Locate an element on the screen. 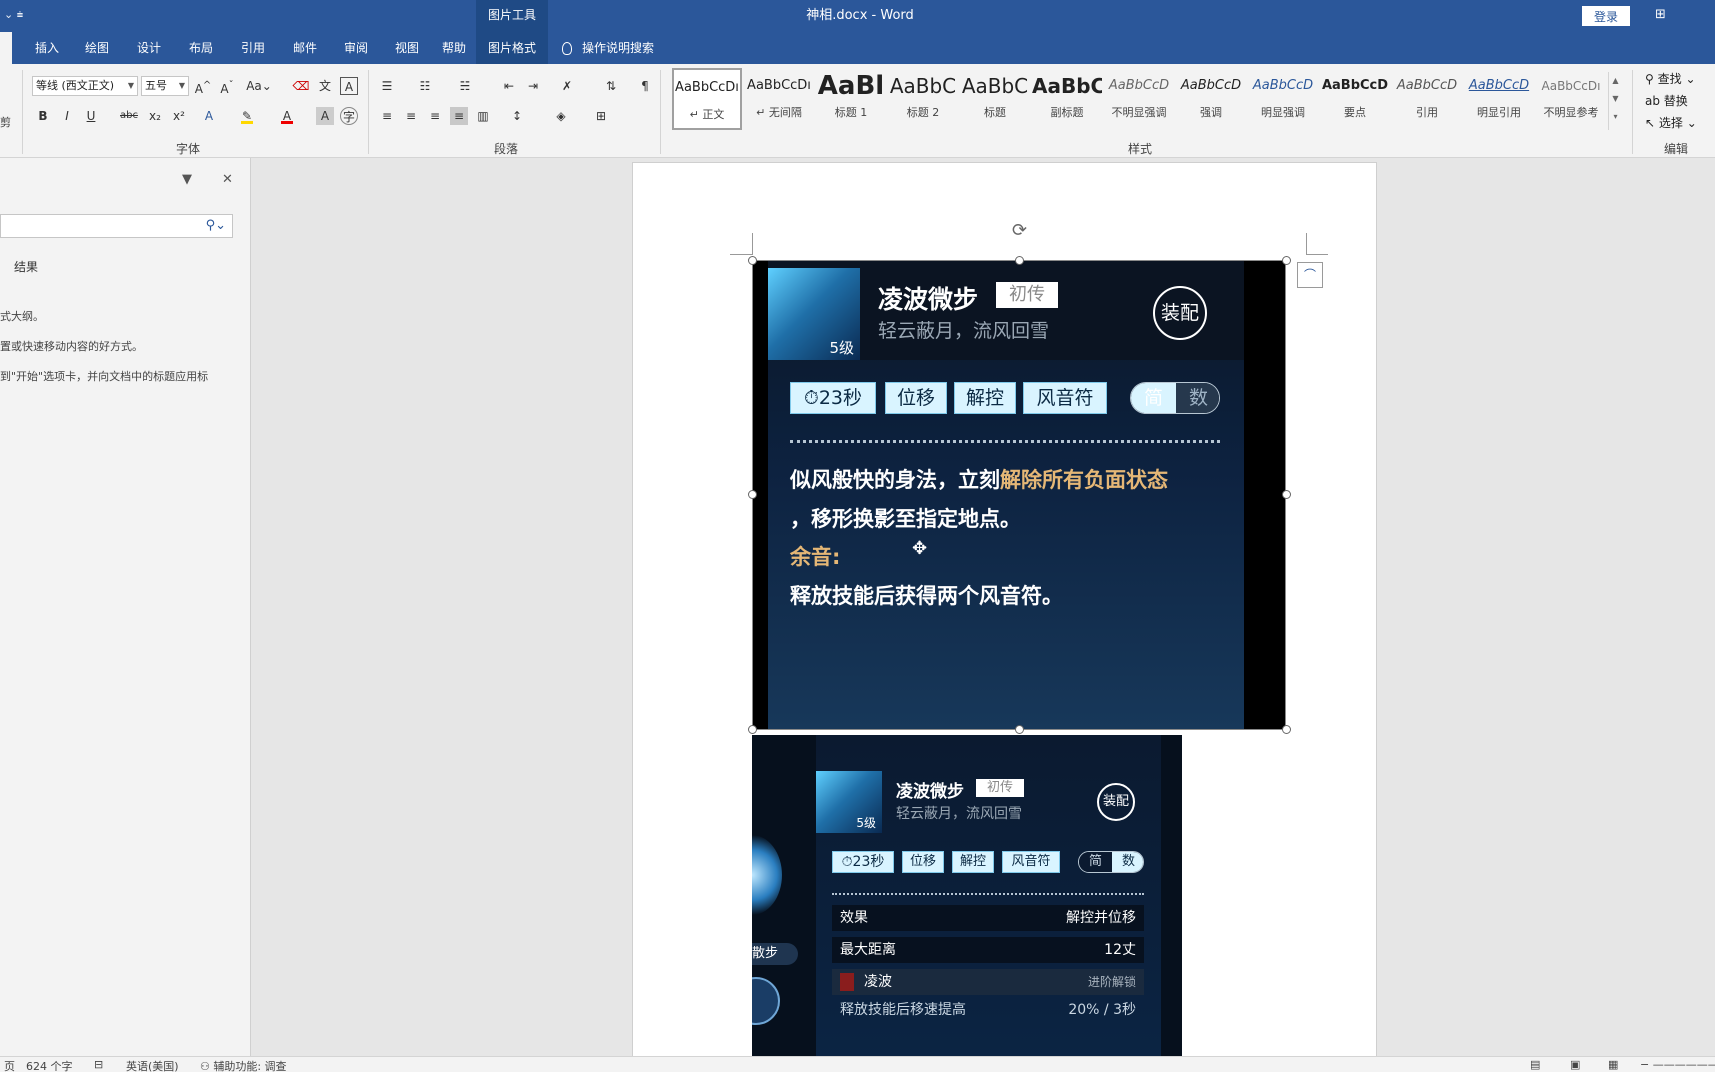 Image resolution: width=1715 pixels, height=1072 pixels. gallery-scroll: ▲ ▼ ▾ is located at coordinates (1615, 101).